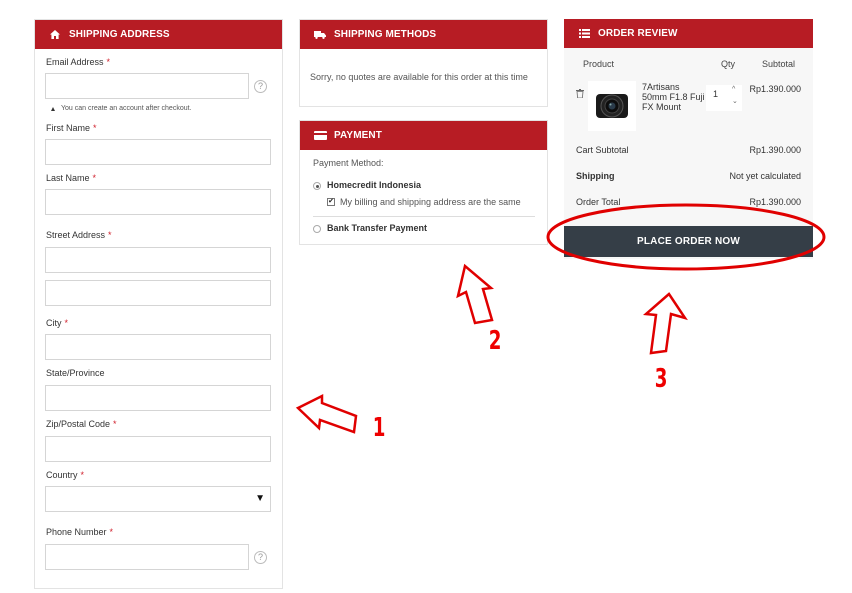  I want to click on highlight-ellipse, so click(686, 237).